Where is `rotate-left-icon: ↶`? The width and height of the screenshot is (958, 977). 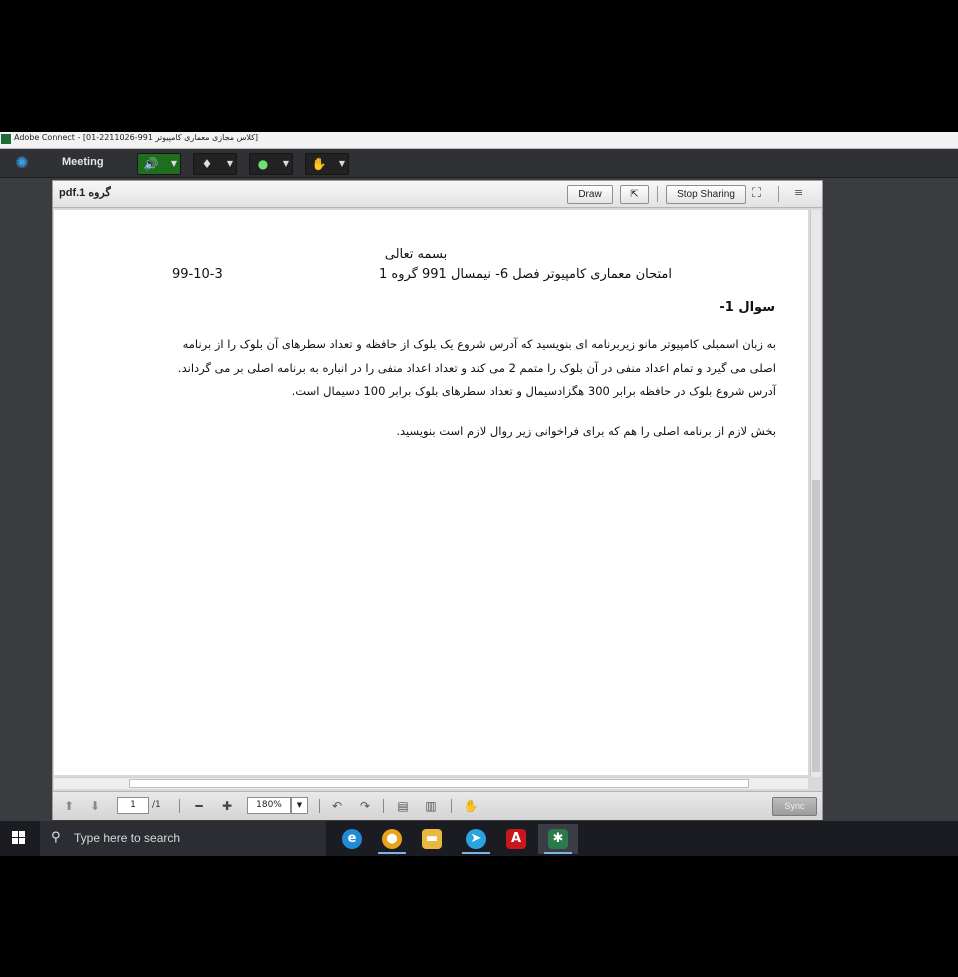
rotate-left-icon: ↶ is located at coordinates (337, 806).